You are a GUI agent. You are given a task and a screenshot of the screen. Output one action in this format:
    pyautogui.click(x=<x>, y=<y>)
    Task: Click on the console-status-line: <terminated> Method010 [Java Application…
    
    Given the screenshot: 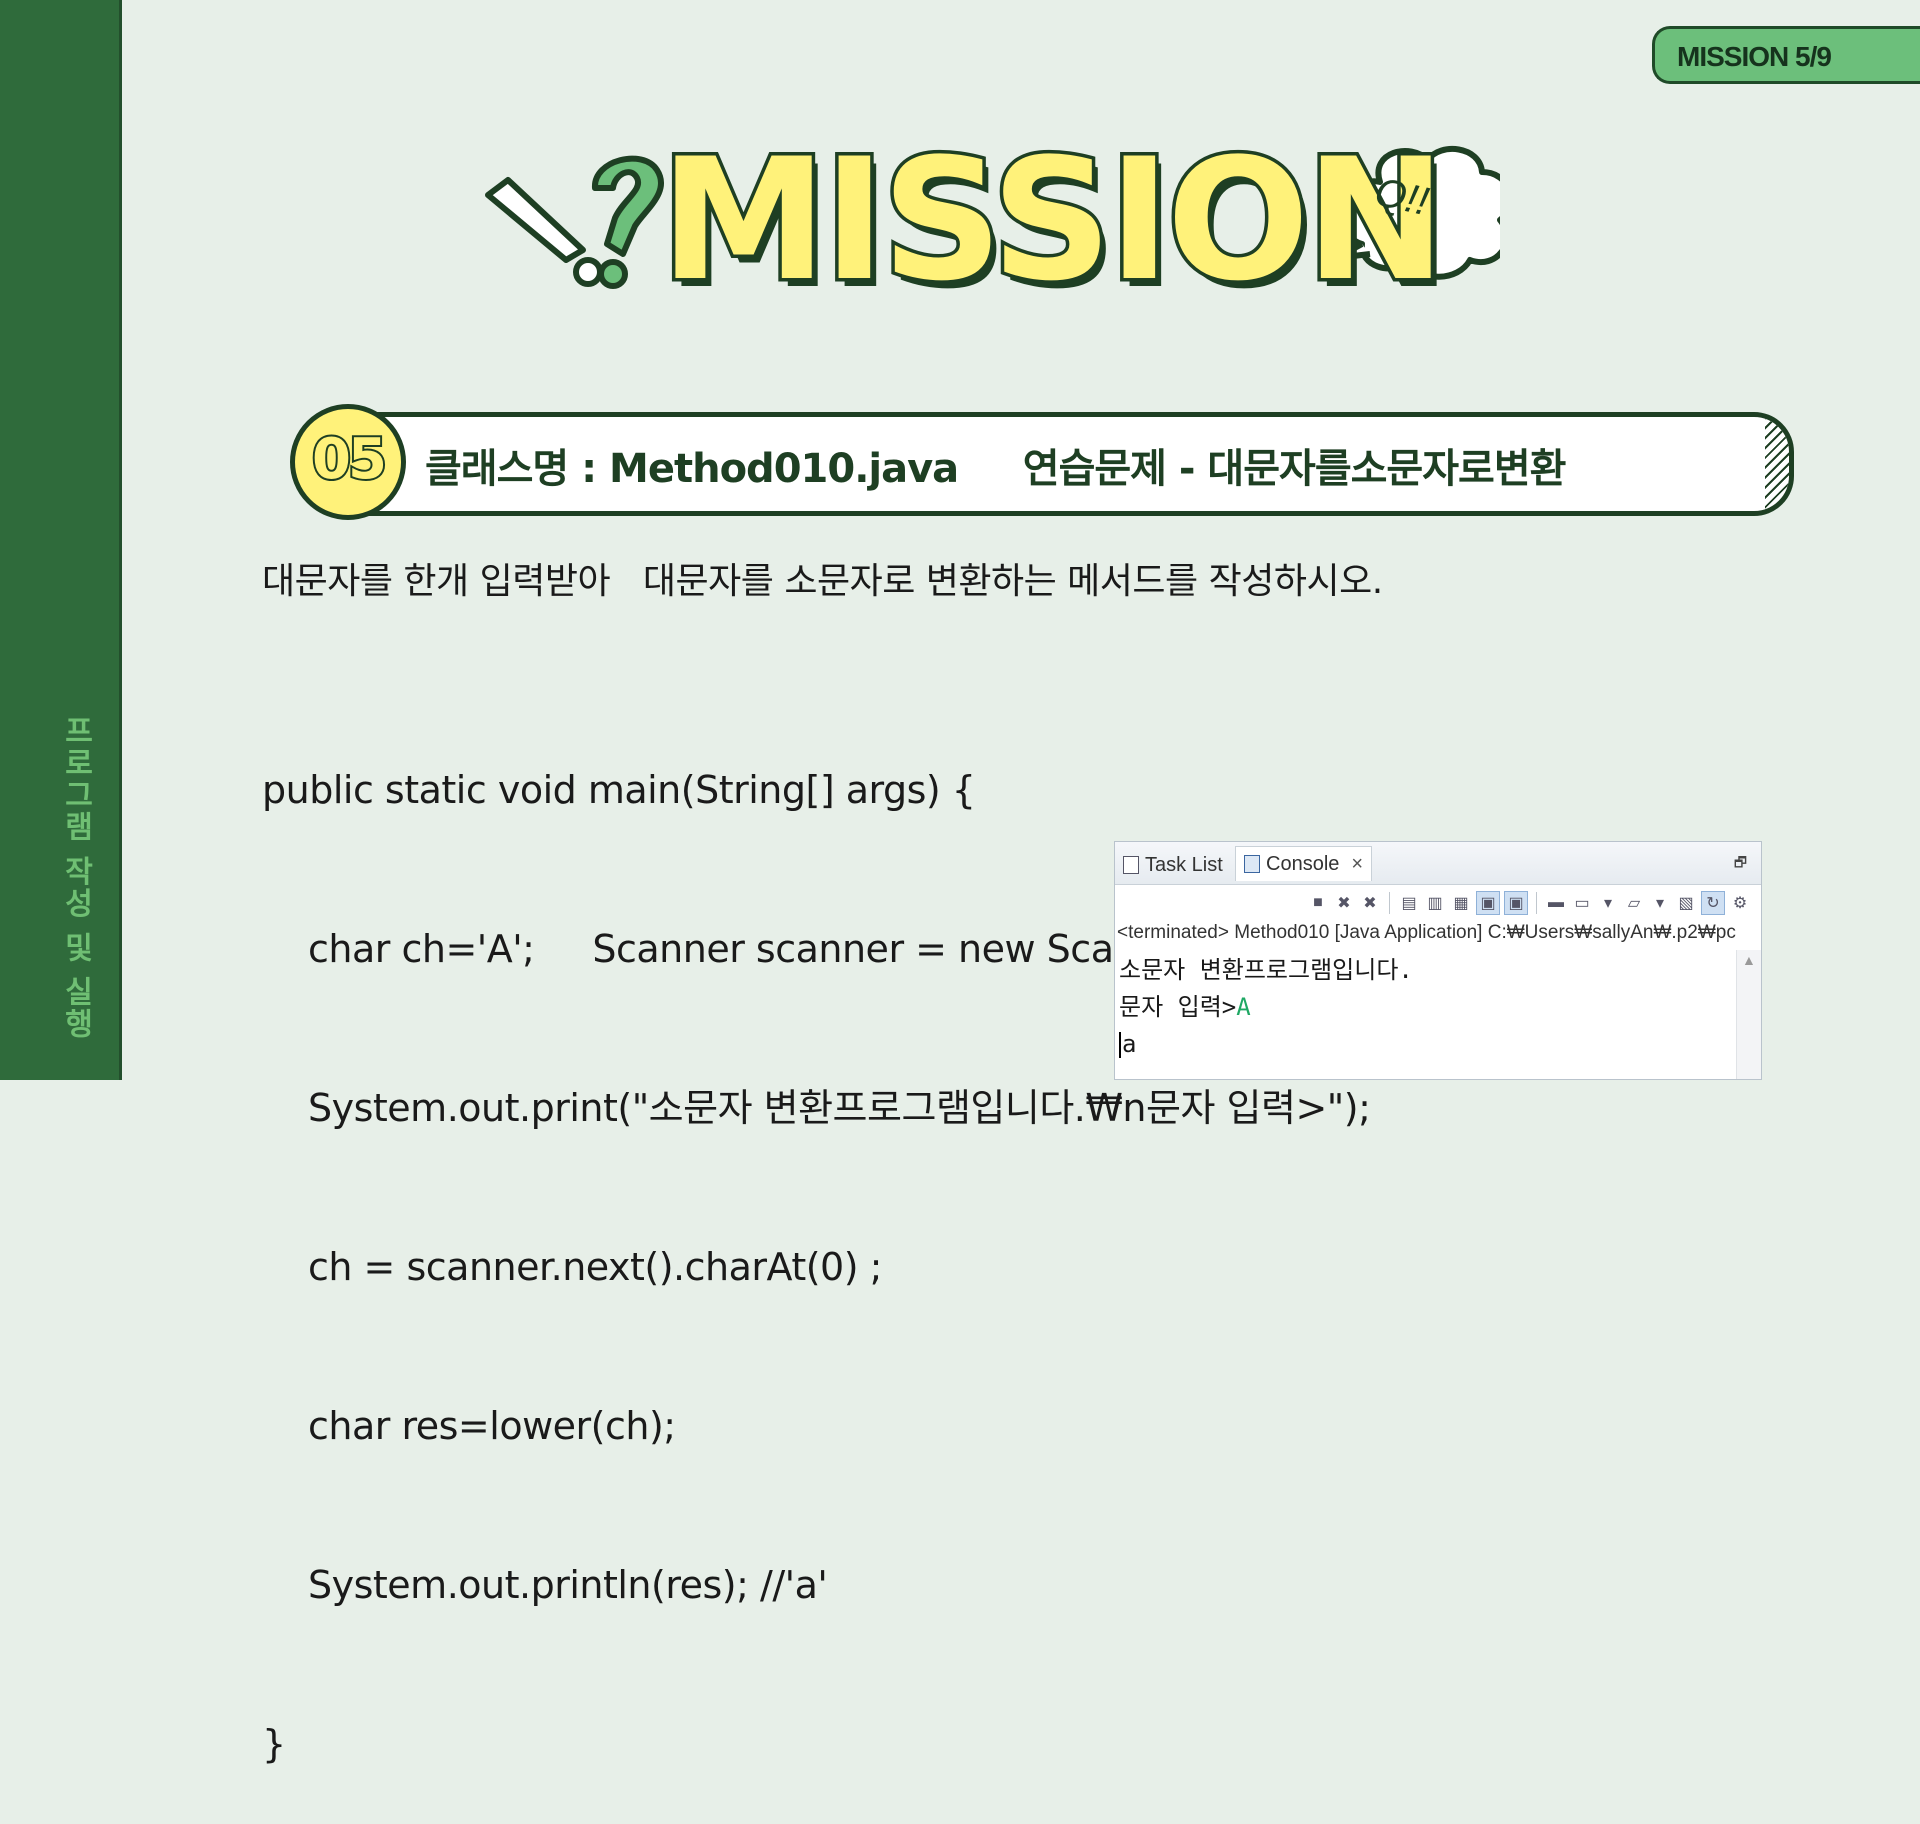 What is the action you would take?
    pyautogui.click(x=1426, y=932)
    